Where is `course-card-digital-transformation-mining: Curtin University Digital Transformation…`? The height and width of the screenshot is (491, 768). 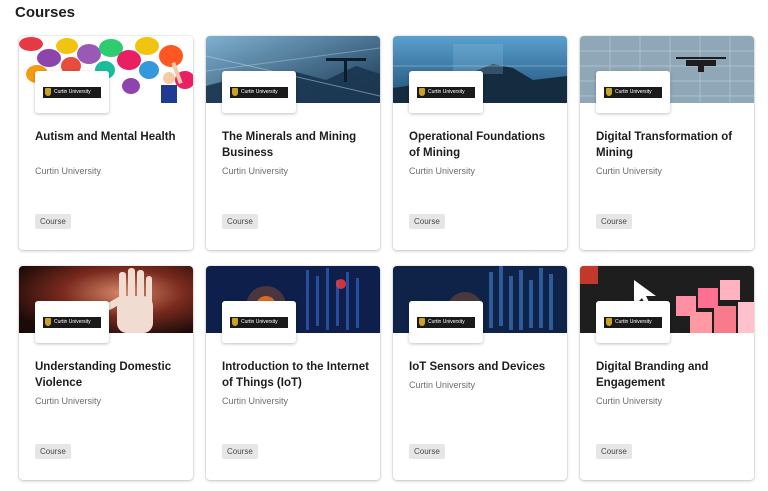
course-card-digital-transformation-mining: Curtin University Digital Transformation… is located at coordinates (667, 143).